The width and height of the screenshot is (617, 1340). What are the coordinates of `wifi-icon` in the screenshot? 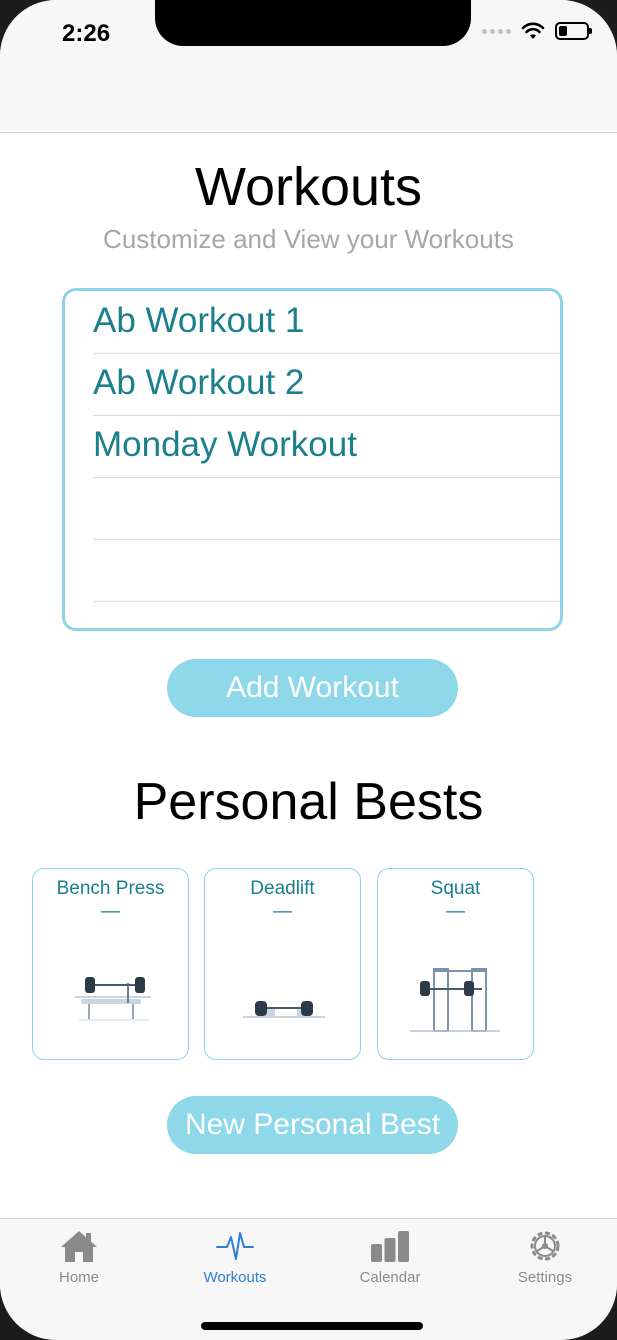 It's located at (533, 30).